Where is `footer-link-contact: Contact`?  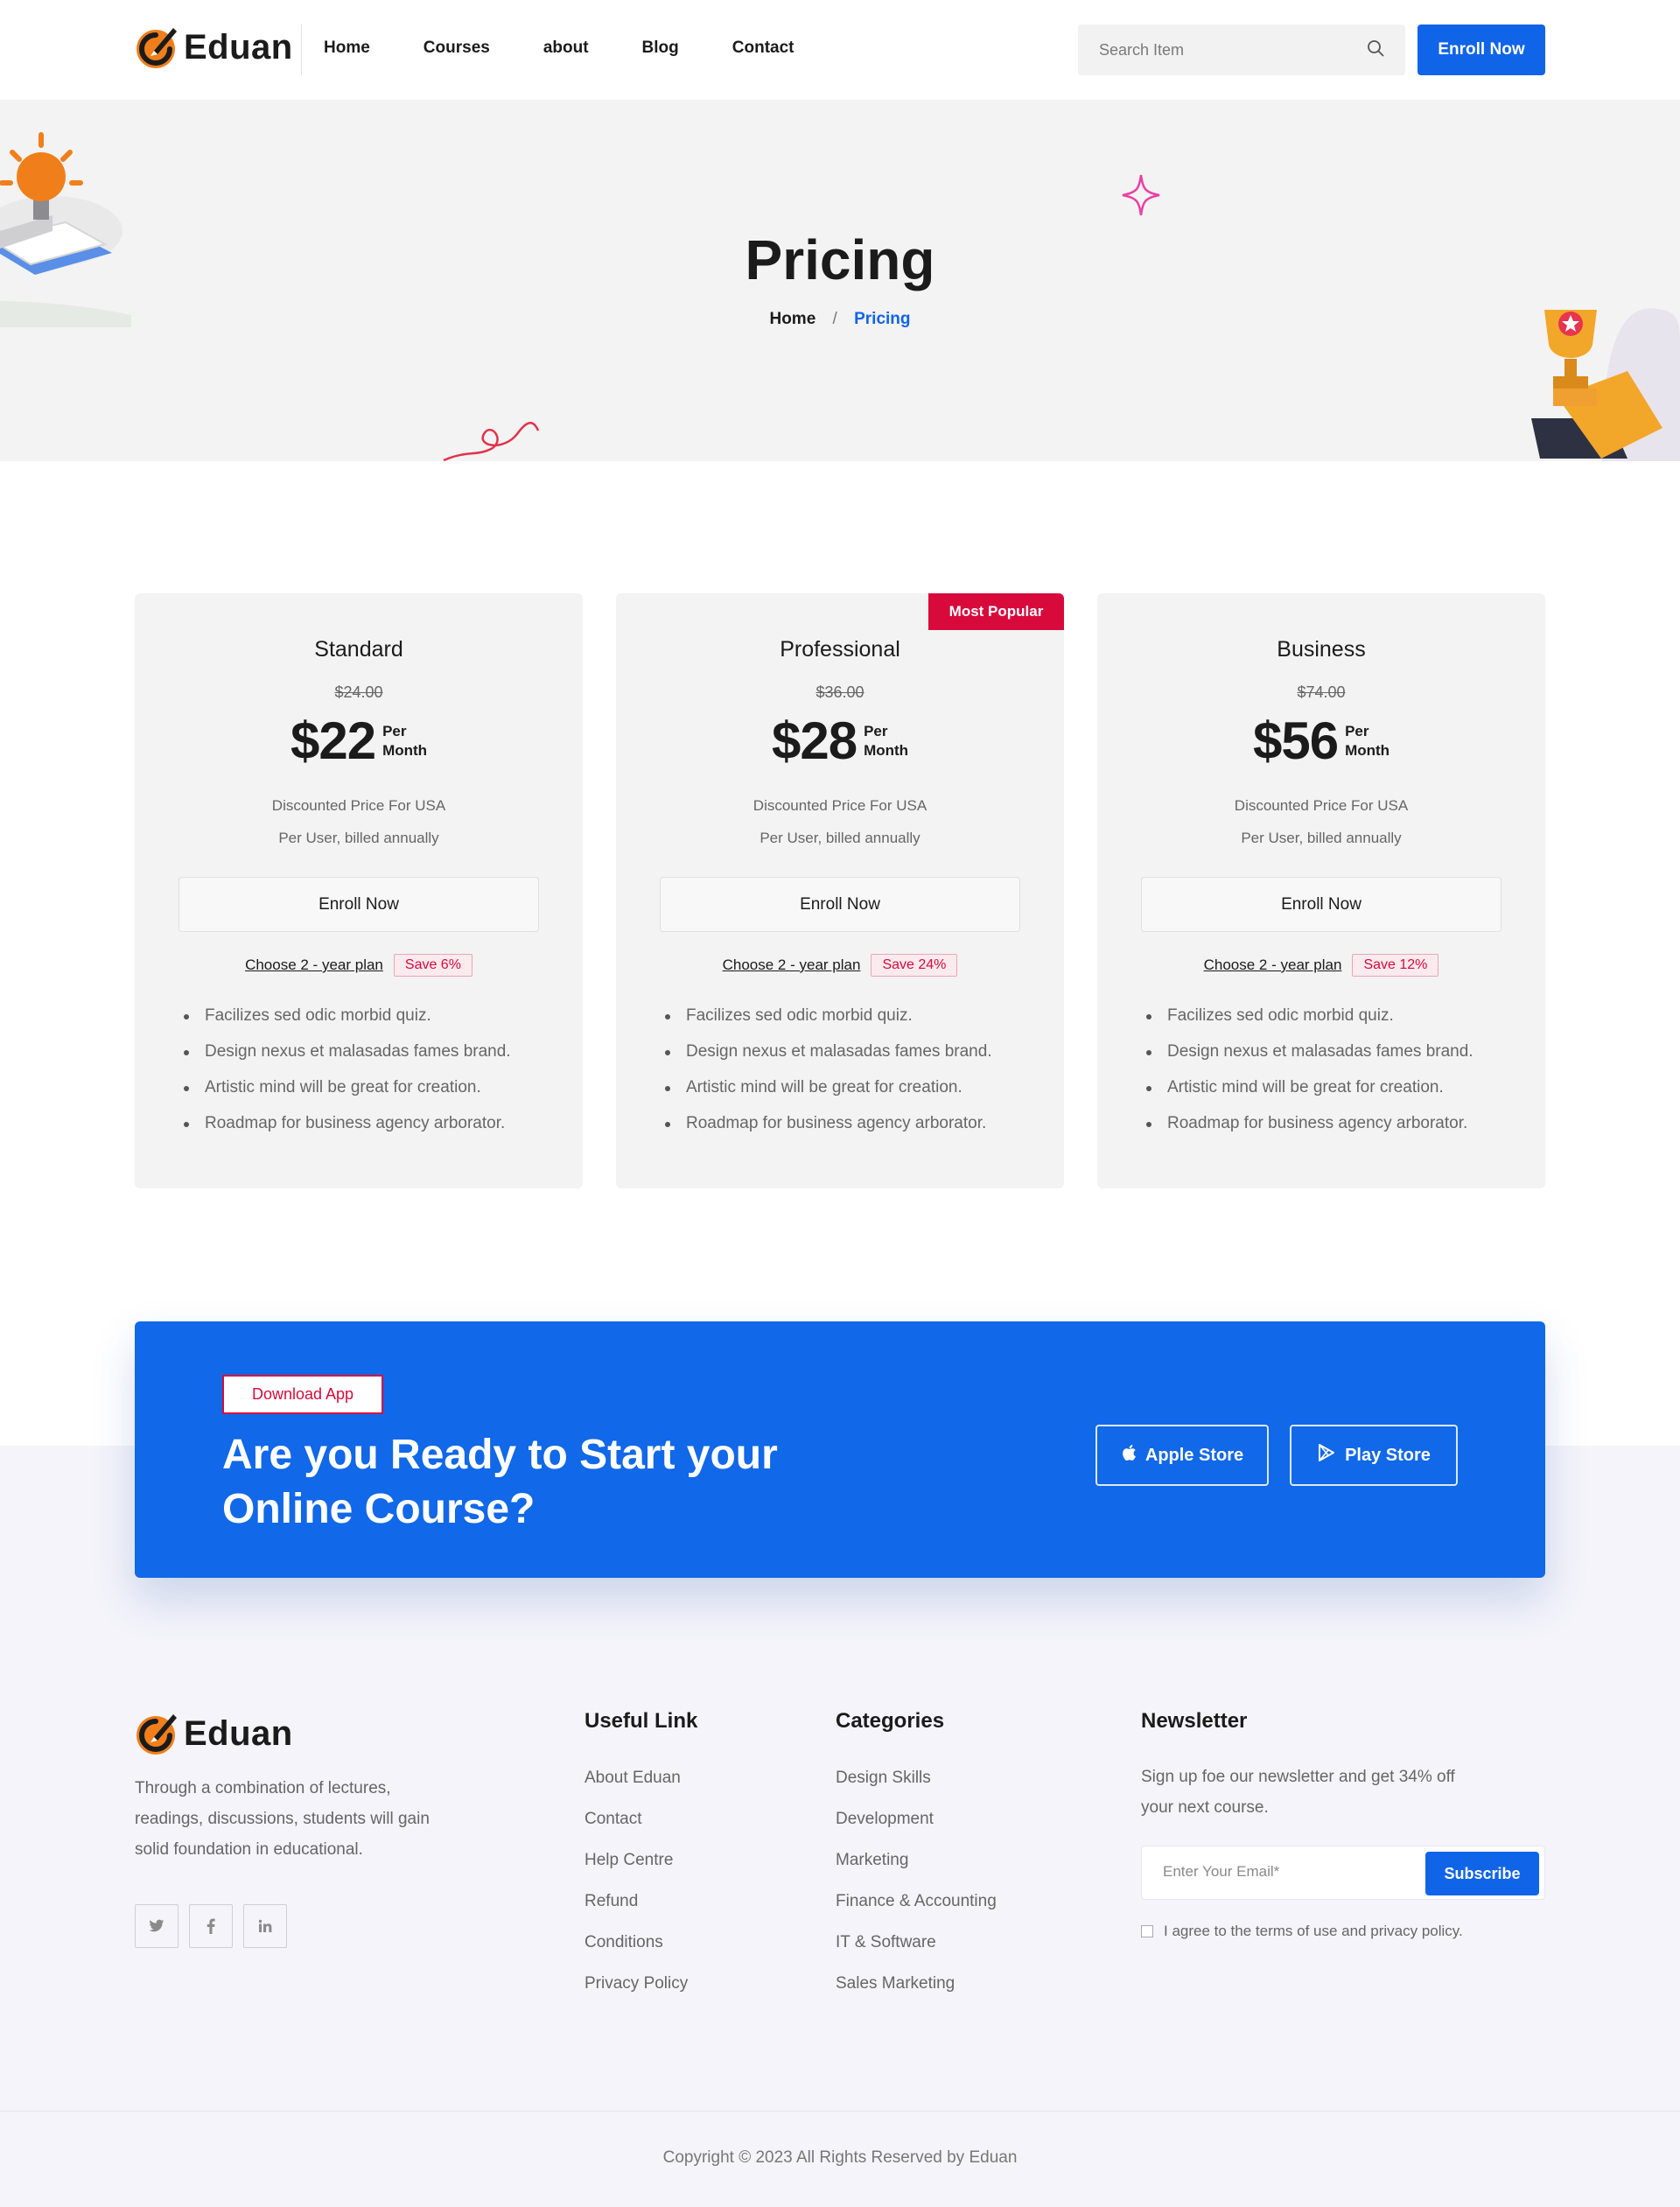 footer-link-contact: Contact is located at coordinates (612, 1819).